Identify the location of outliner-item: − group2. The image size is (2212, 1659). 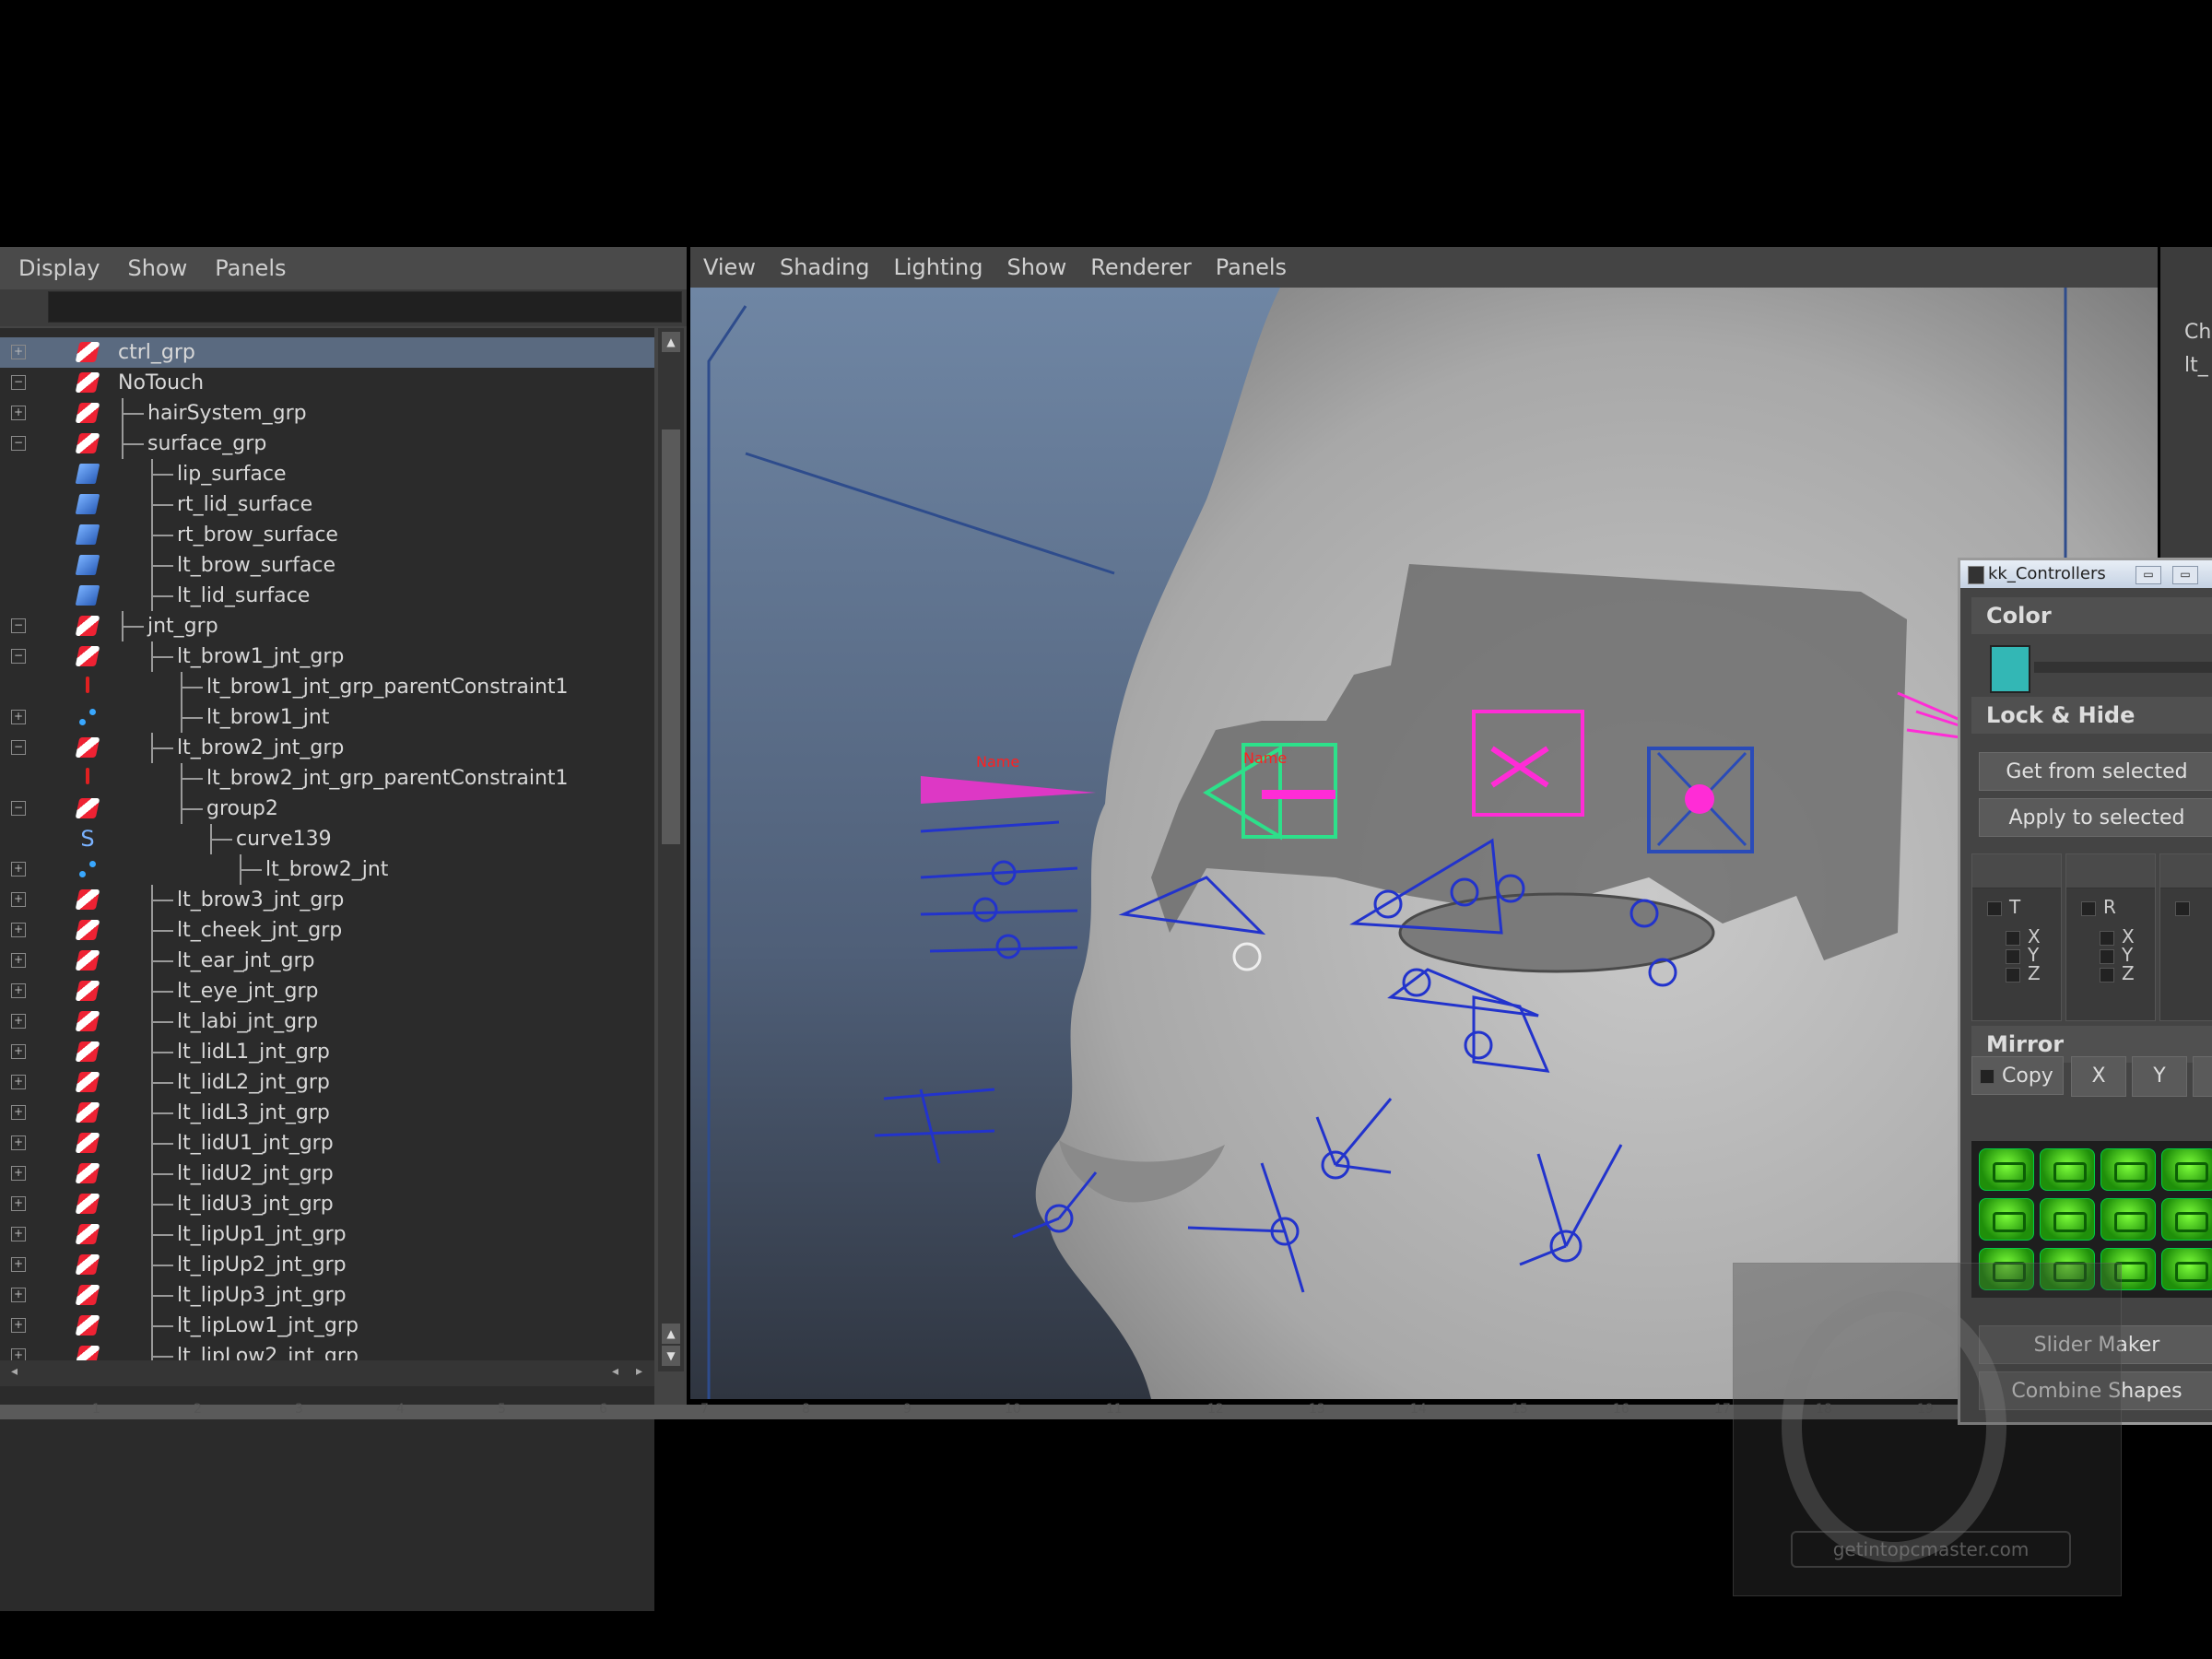
(327, 809).